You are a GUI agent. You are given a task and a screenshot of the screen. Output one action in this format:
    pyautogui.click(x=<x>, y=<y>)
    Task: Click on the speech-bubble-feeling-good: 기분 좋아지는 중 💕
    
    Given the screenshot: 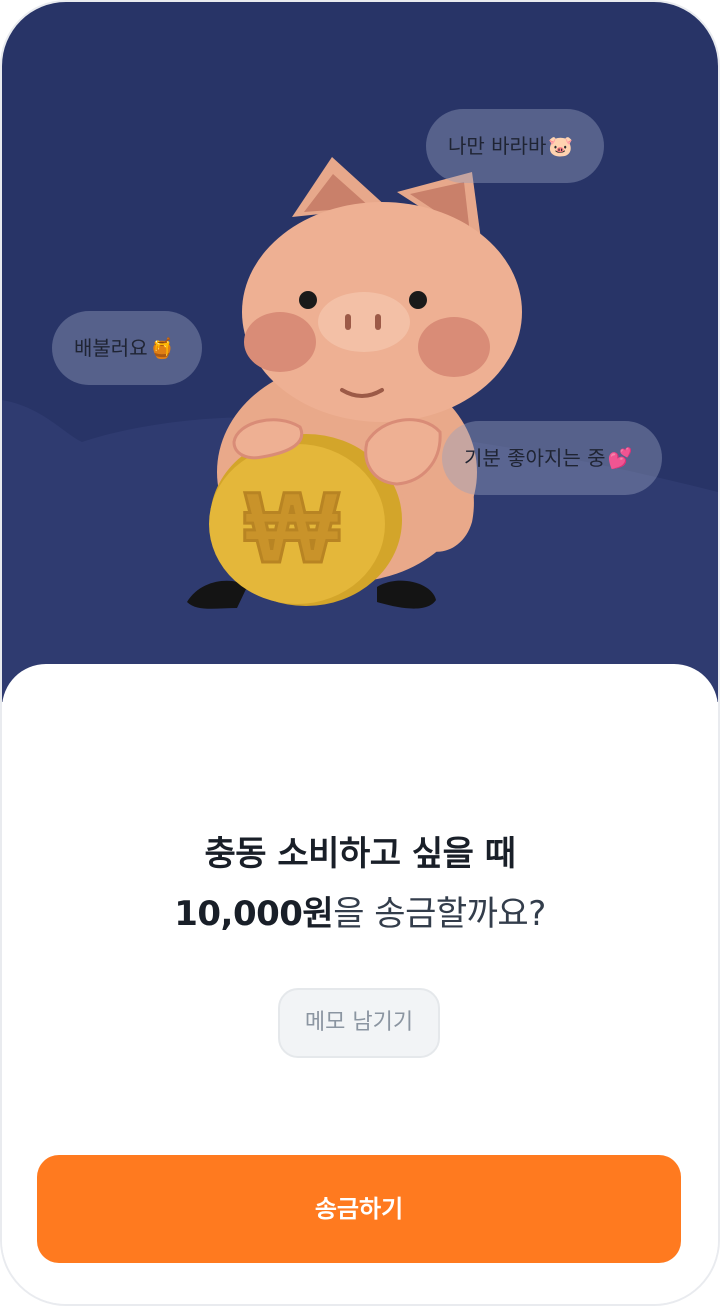 What is the action you would take?
    pyautogui.click(x=552, y=458)
    